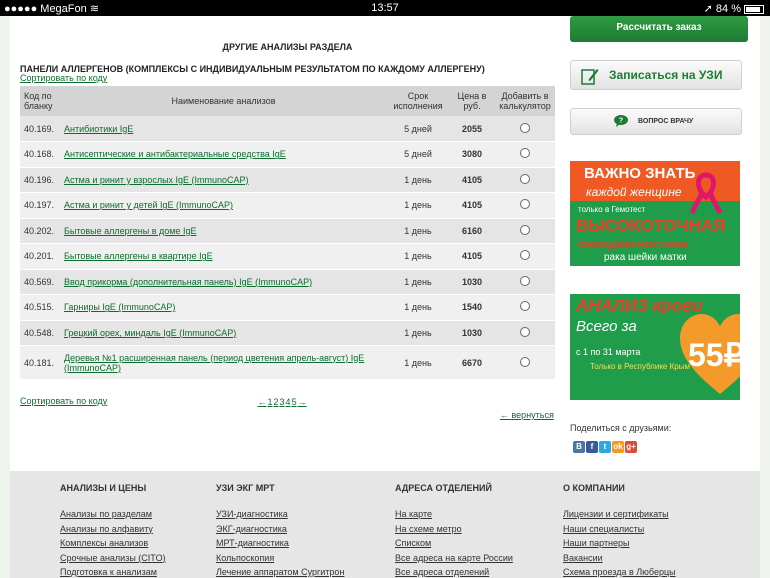 The width and height of the screenshot is (770, 578). Describe the element at coordinates (150, 333) in the screenshot. I see `analysis-link: Грецкий орех, миндаль IgE (ImmunoCAP)` at that location.